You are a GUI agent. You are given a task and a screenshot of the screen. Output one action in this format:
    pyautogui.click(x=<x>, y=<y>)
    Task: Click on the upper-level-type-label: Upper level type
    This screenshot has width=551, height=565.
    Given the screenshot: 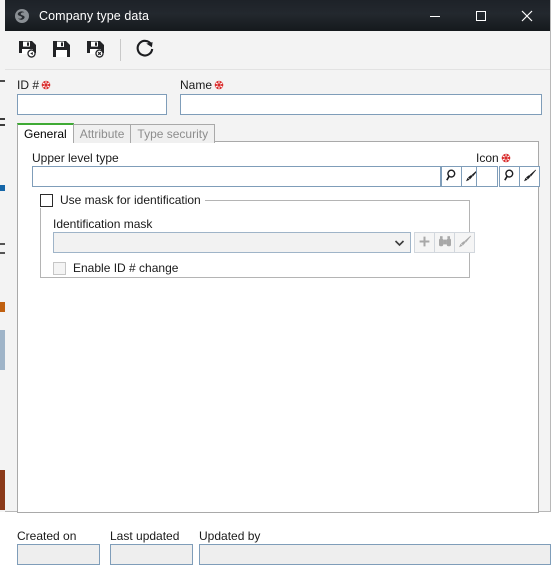 What is the action you would take?
    pyautogui.click(x=75, y=158)
    